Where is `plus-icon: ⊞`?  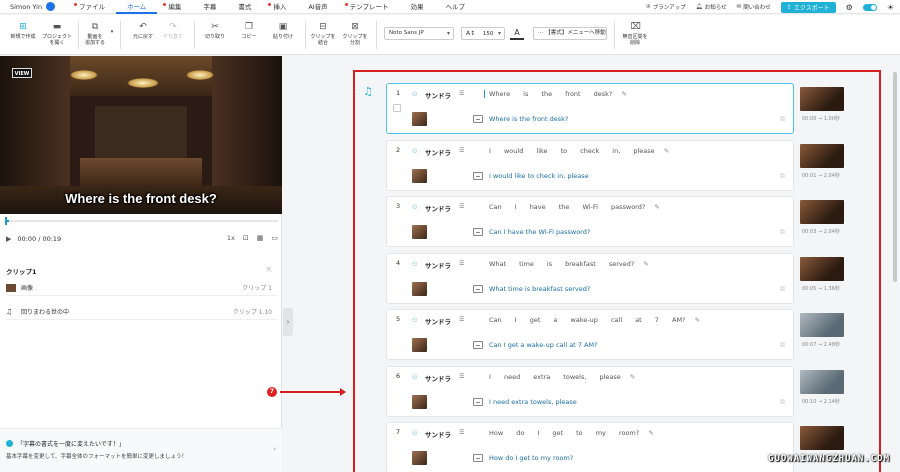
plus-icon: ⊞ is located at coordinates (23, 27).